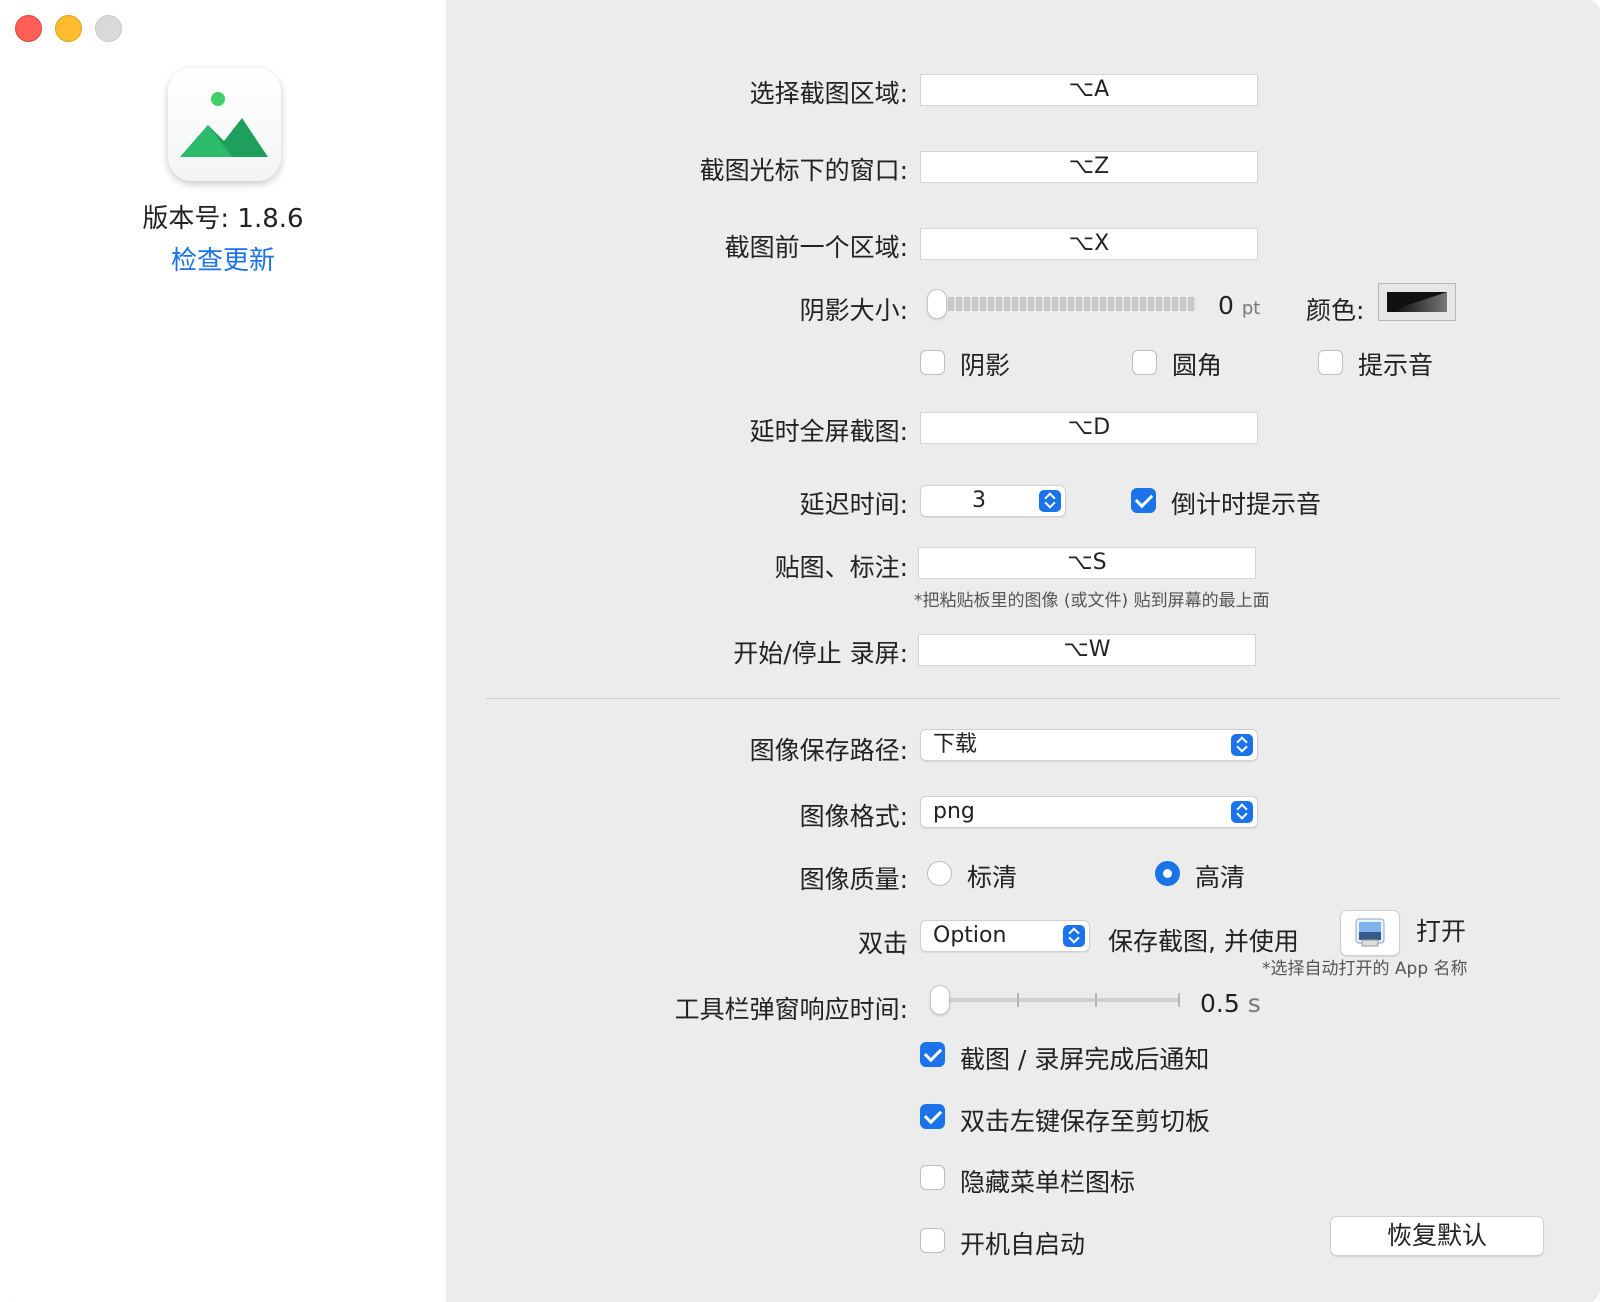 Image resolution: width=1600 pixels, height=1302 pixels. Describe the element at coordinates (932, 1116) in the screenshot. I see `double-click-copy-checkbox` at that location.